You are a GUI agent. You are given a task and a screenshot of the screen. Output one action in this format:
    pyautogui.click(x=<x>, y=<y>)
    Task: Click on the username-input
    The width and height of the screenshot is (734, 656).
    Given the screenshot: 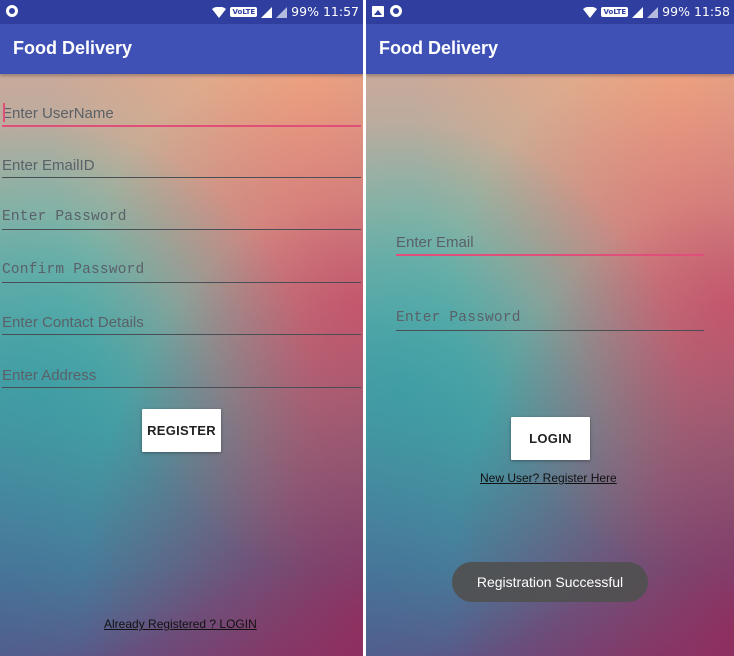 What is the action you would take?
    pyautogui.click(x=181, y=113)
    